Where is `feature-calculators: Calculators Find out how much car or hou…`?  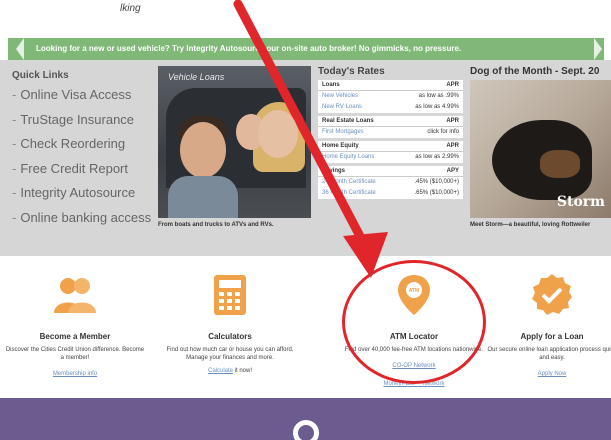 feature-calculators: Calculators Find out how much car or hou… is located at coordinates (230, 315).